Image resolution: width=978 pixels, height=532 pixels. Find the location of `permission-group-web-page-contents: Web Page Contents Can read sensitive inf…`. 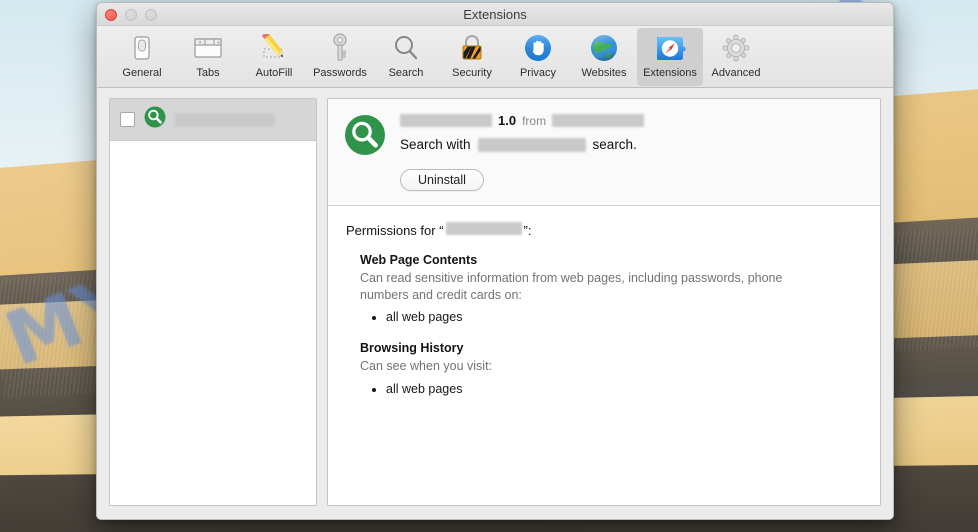

permission-group-web-page-contents: Web Page Contents Can read sensitive inf… is located at coordinates (604, 289).